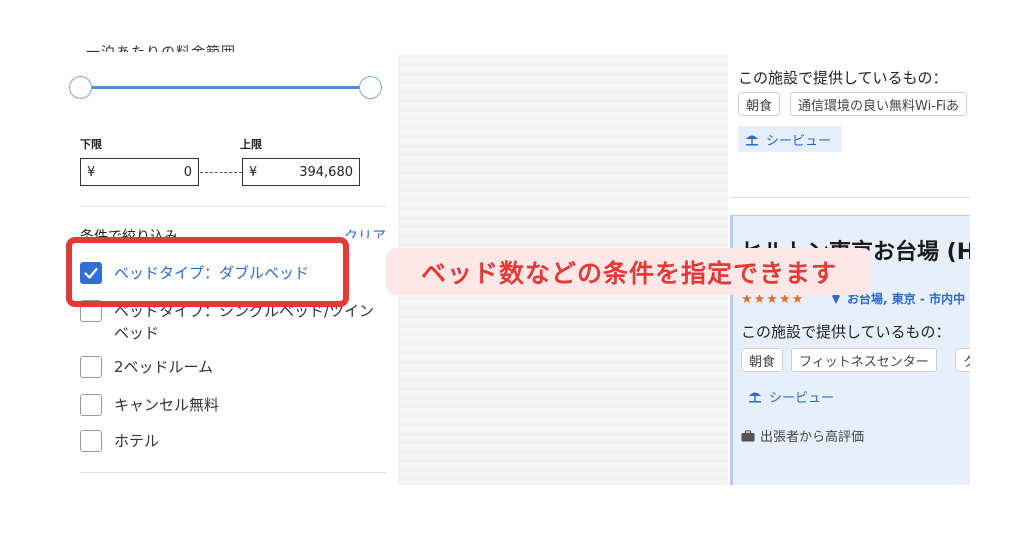 The image size is (1024, 538). What do you see at coordinates (864, 360) in the screenshot?
I see `amenity-tag: フィットネスセンター` at bounding box center [864, 360].